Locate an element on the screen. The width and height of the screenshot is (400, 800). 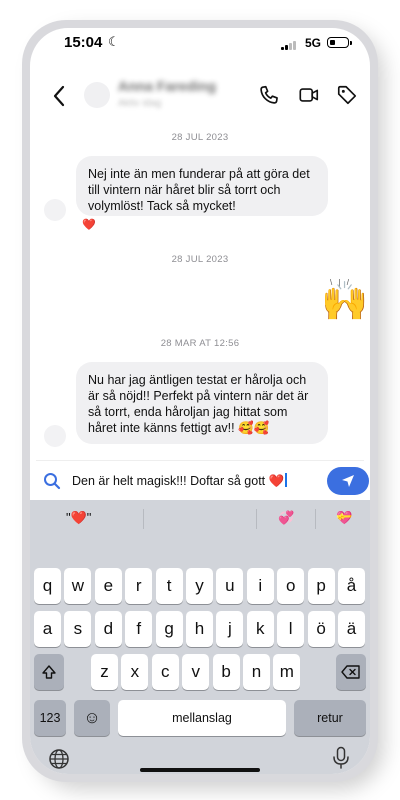
emoji-key: ☺ is located at coordinates (92, 718).